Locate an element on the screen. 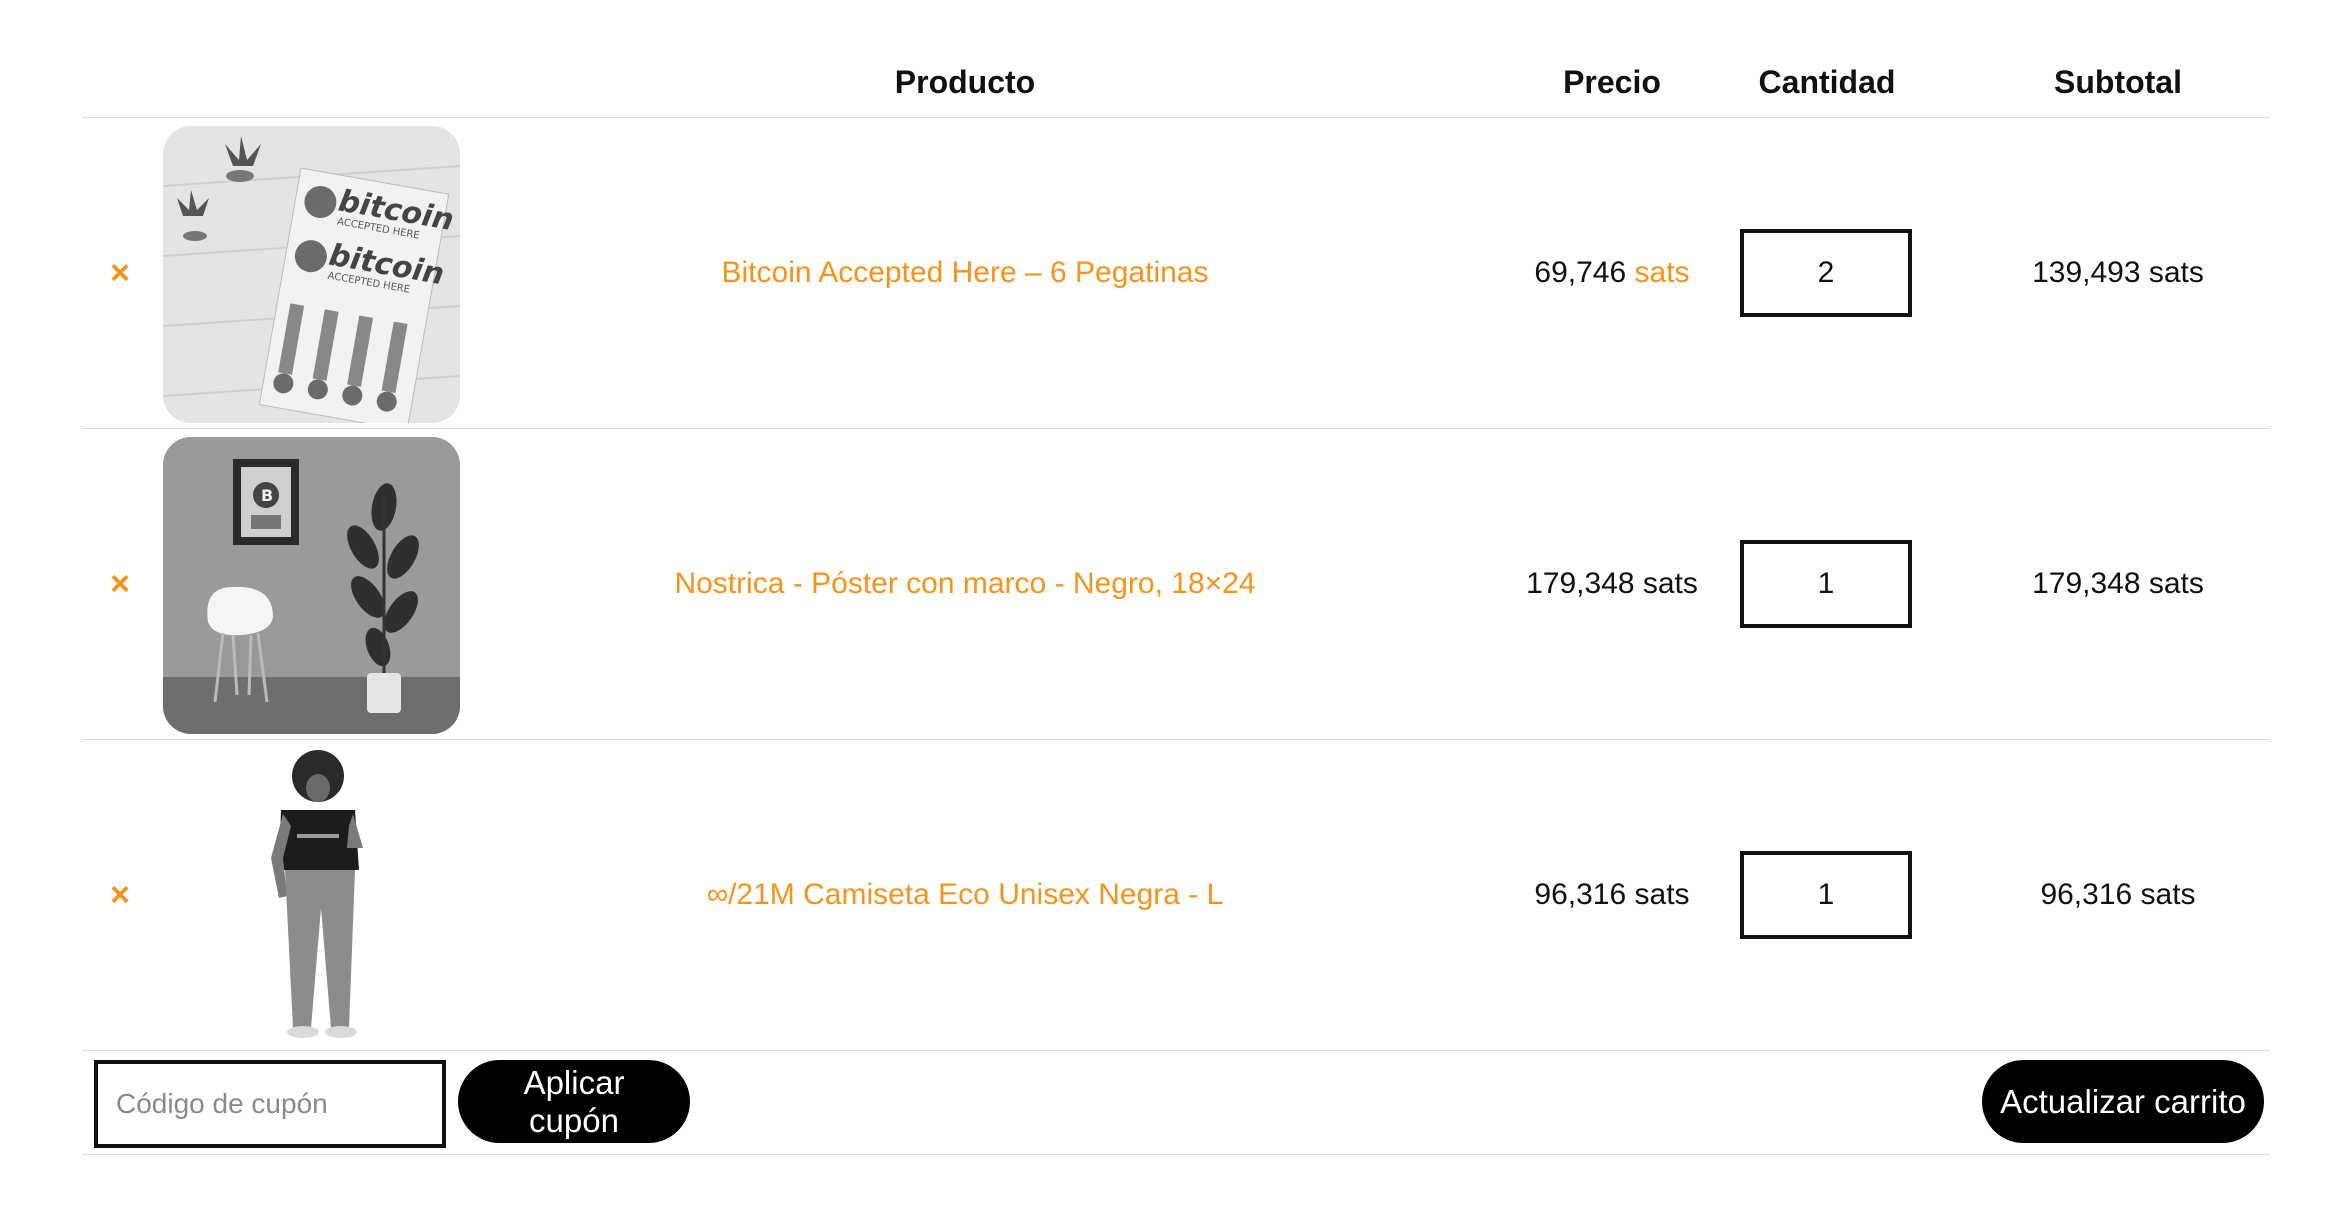  product-subtotal: 139,493 sats is located at coordinates (2118, 272).